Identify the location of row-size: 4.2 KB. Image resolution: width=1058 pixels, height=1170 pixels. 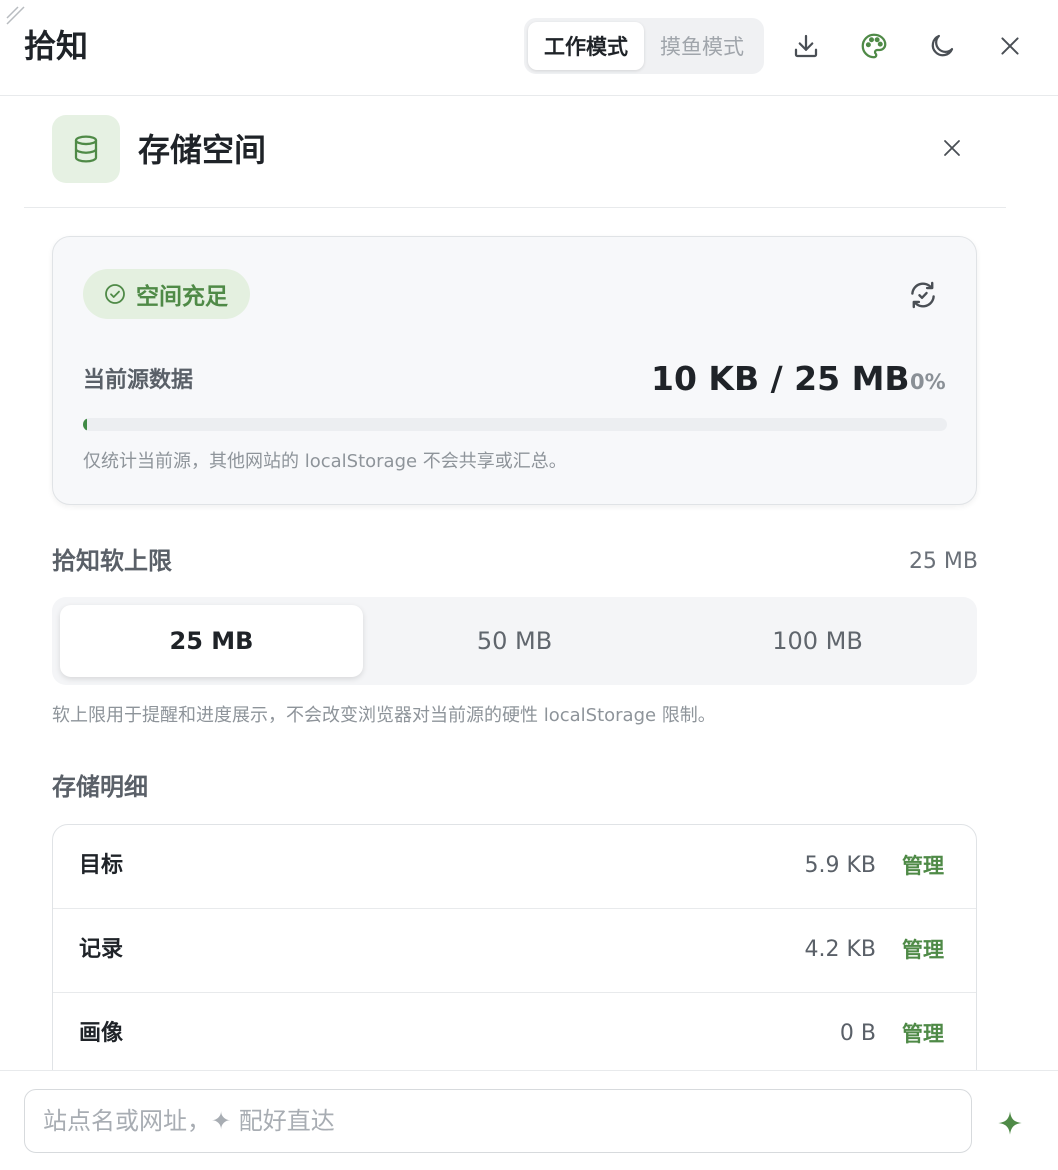
(840, 949).